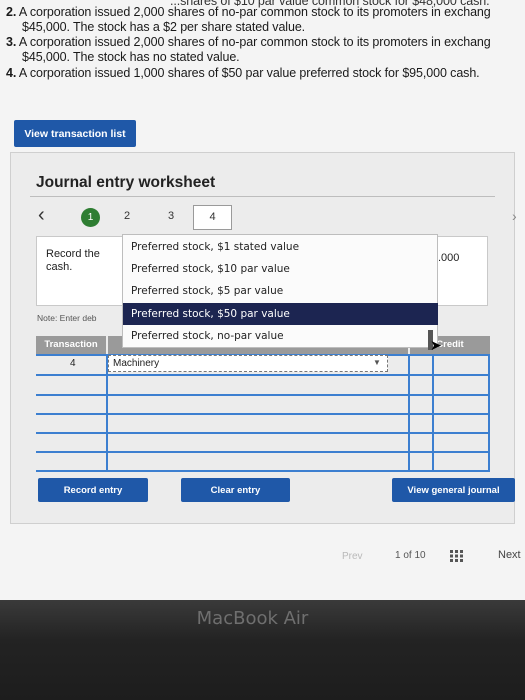 The width and height of the screenshot is (525, 700). I want to click on amount-text: .000, so click(449, 258).